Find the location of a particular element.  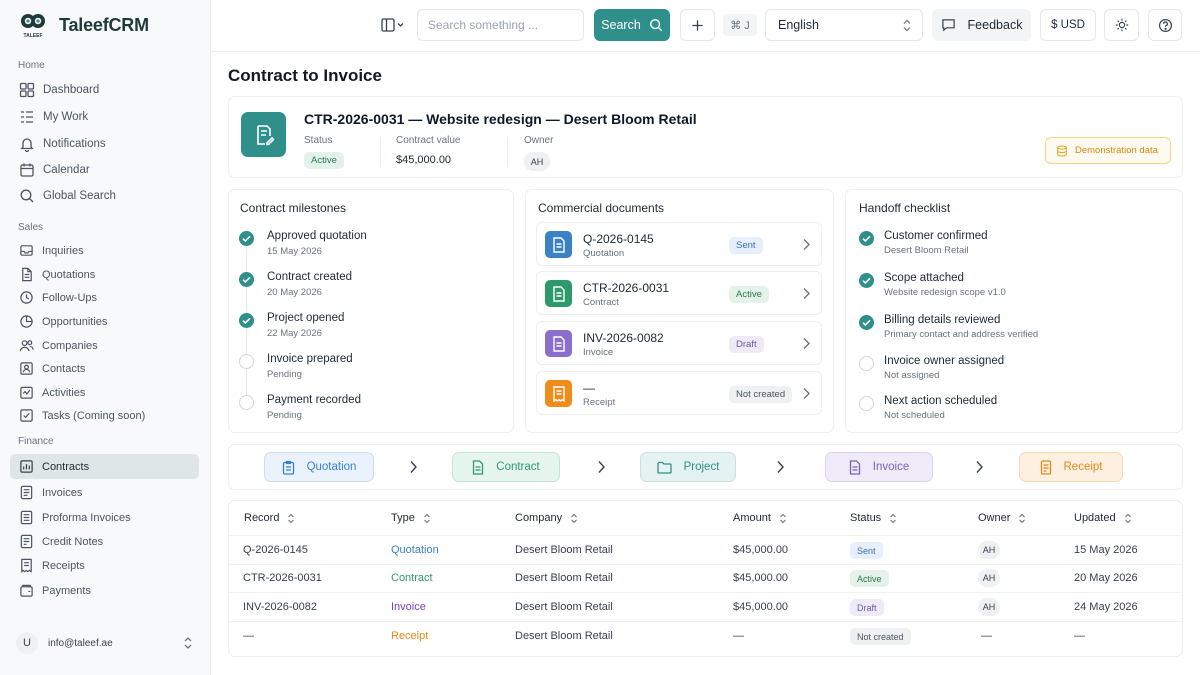

milestone-title: Contract created is located at coordinates (310, 277).